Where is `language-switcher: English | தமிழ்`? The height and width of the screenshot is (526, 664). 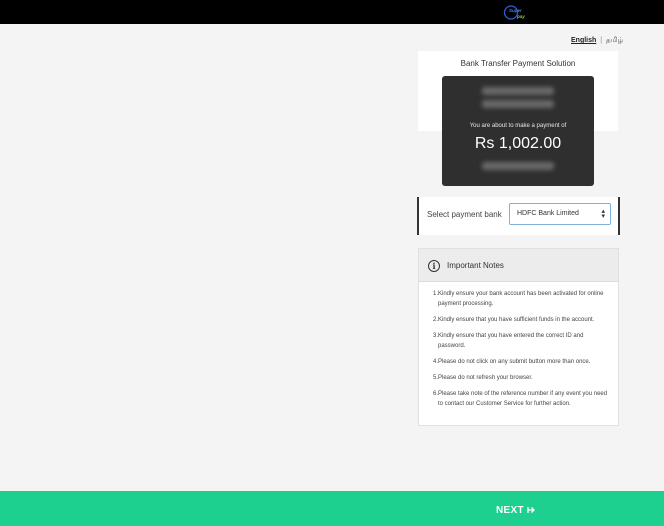
language-switcher: English | தமிழ் is located at coordinates (597, 40).